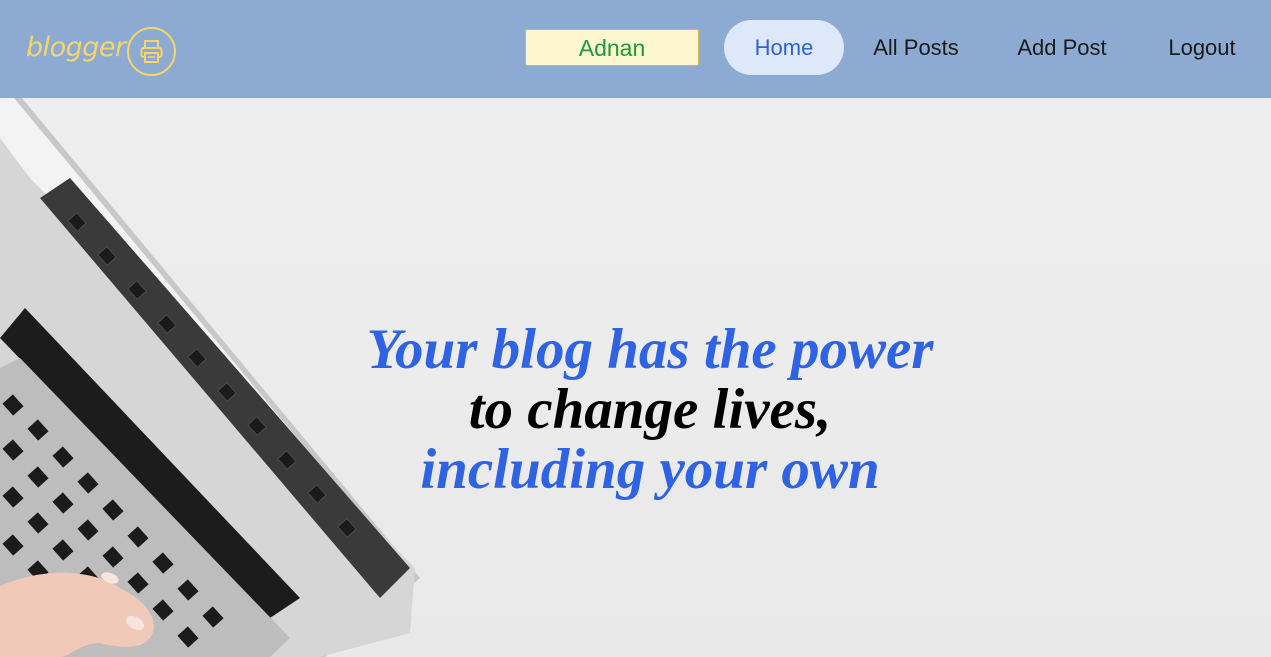  What do you see at coordinates (650, 349) in the screenshot?
I see `headline-line-1: Your blog has the power` at bounding box center [650, 349].